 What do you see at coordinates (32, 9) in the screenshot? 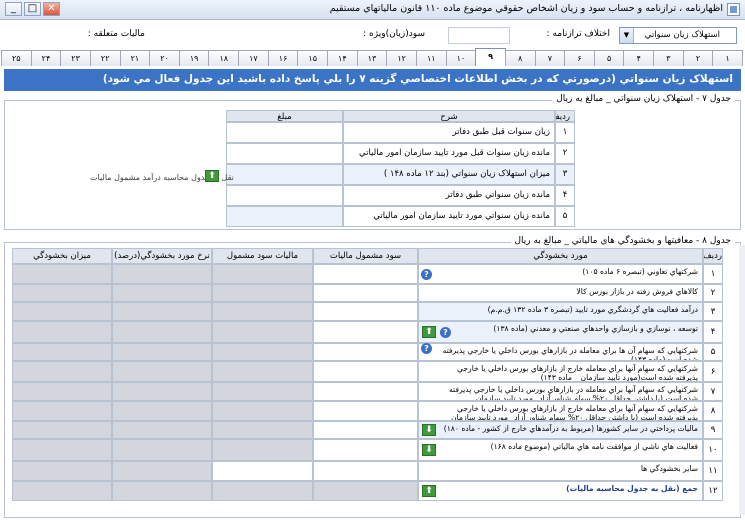
I see `maximize-button: □` at bounding box center [32, 9].